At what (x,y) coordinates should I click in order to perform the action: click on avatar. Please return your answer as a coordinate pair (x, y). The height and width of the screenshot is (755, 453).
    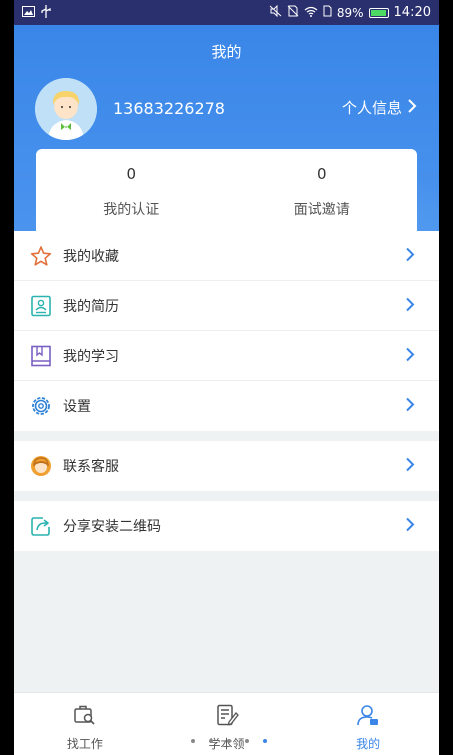
    Looking at the image, I should click on (66, 109).